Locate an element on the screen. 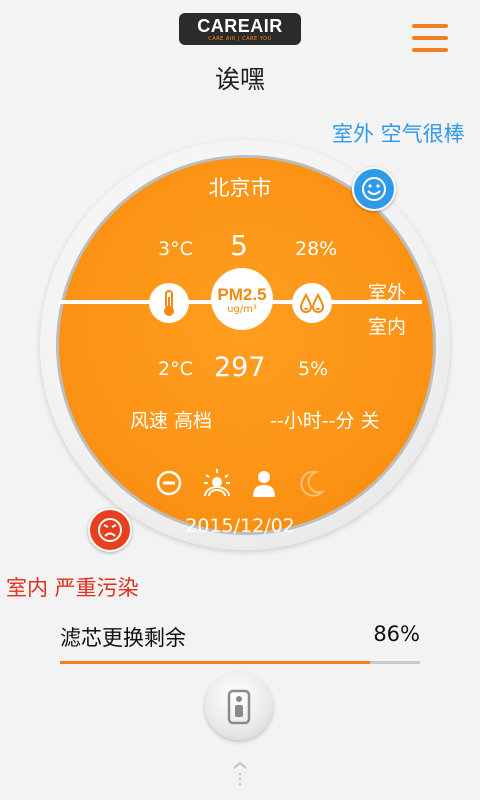  humidity-drops-icon is located at coordinates (312, 303).